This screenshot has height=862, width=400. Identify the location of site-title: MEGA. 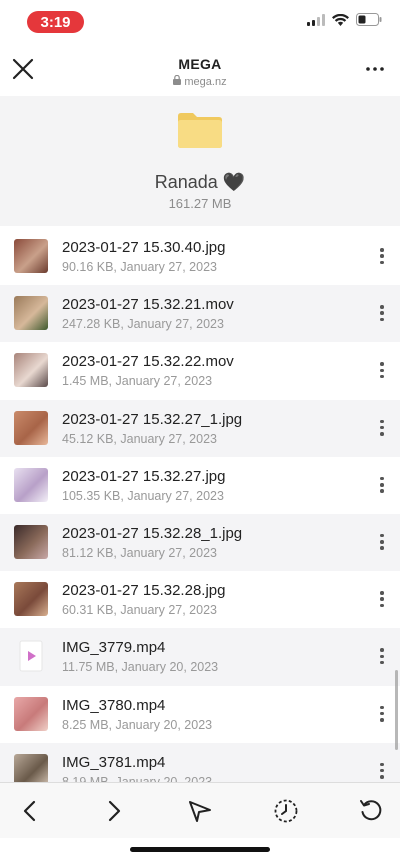
(200, 64).